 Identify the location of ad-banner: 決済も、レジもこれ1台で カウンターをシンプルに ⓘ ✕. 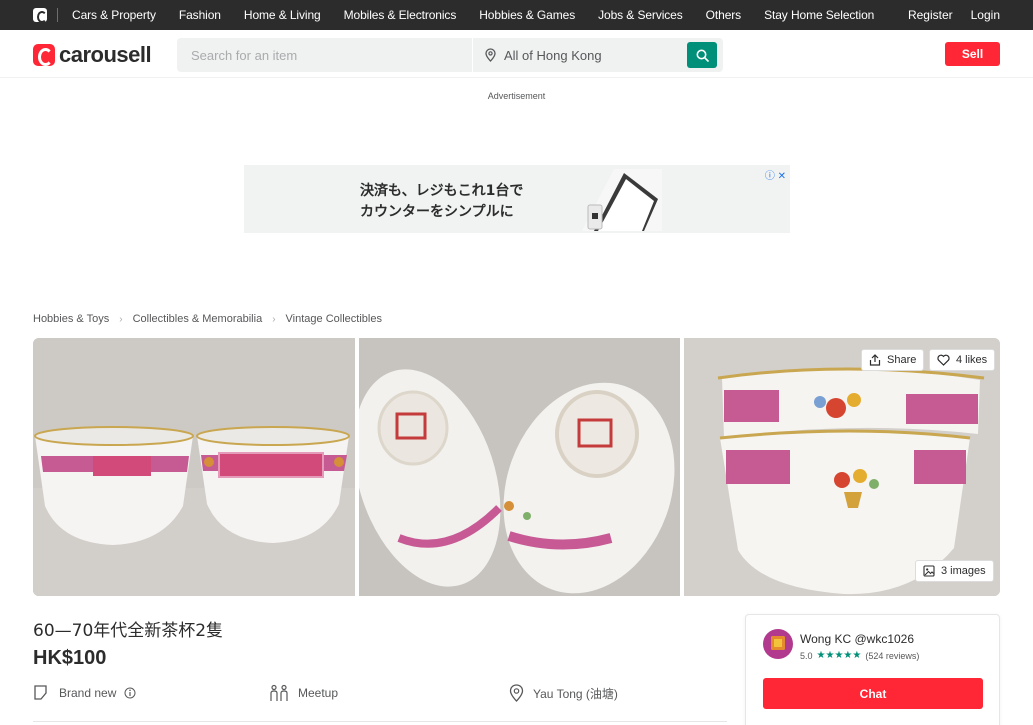
(517, 199).